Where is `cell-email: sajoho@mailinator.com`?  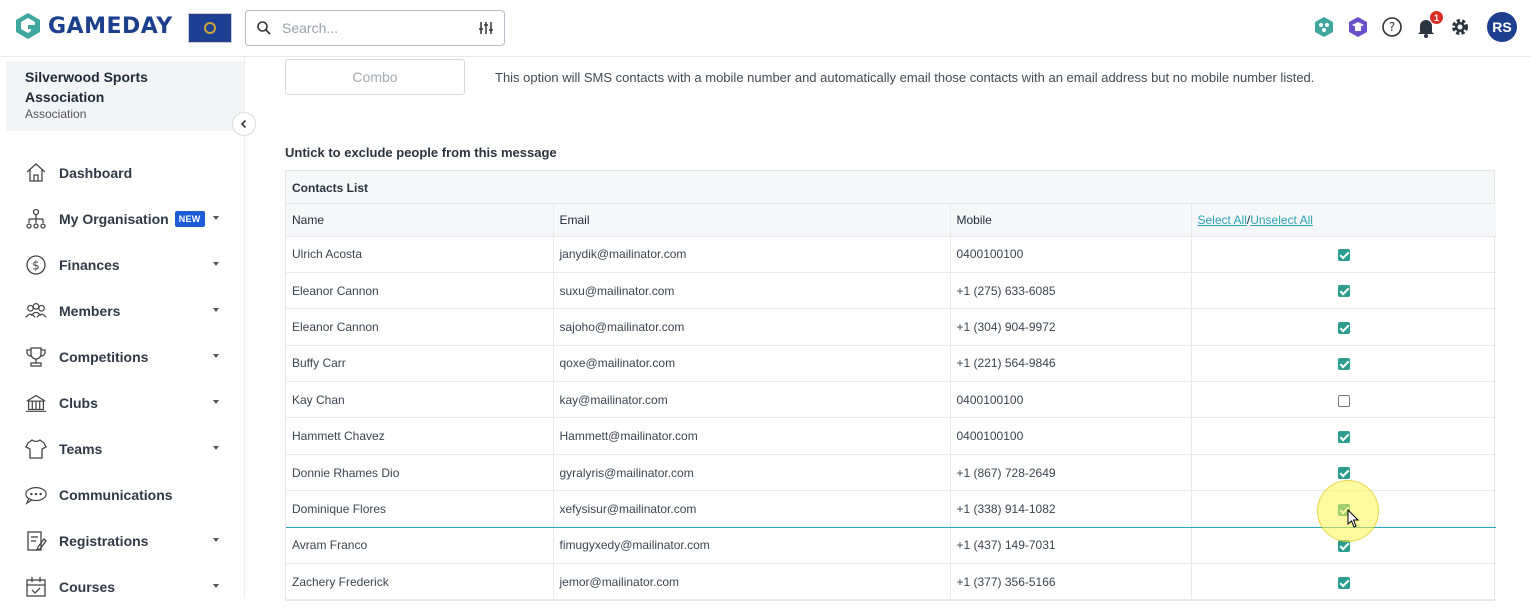
cell-email: sajoho@mailinator.com is located at coordinates (752, 327).